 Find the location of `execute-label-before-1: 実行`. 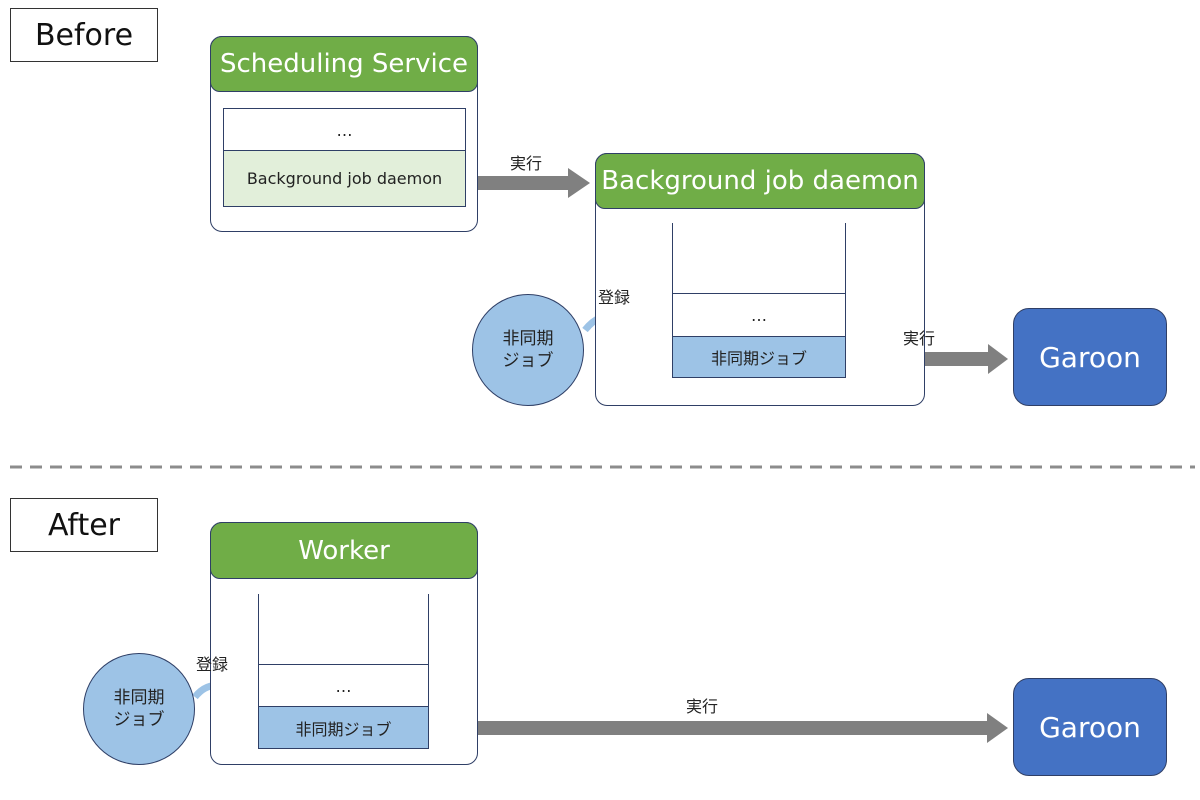

execute-label-before-1: 実行 is located at coordinates (526, 163).